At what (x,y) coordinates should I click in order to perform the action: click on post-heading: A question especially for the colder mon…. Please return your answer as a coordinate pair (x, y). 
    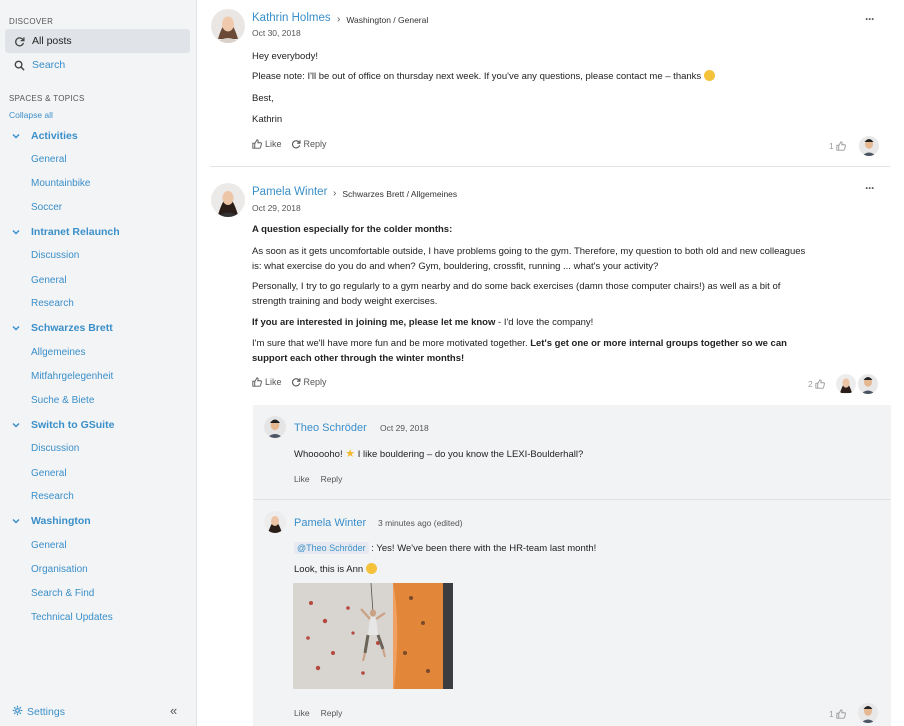
    Looking at the image, I should click on (352, 229).